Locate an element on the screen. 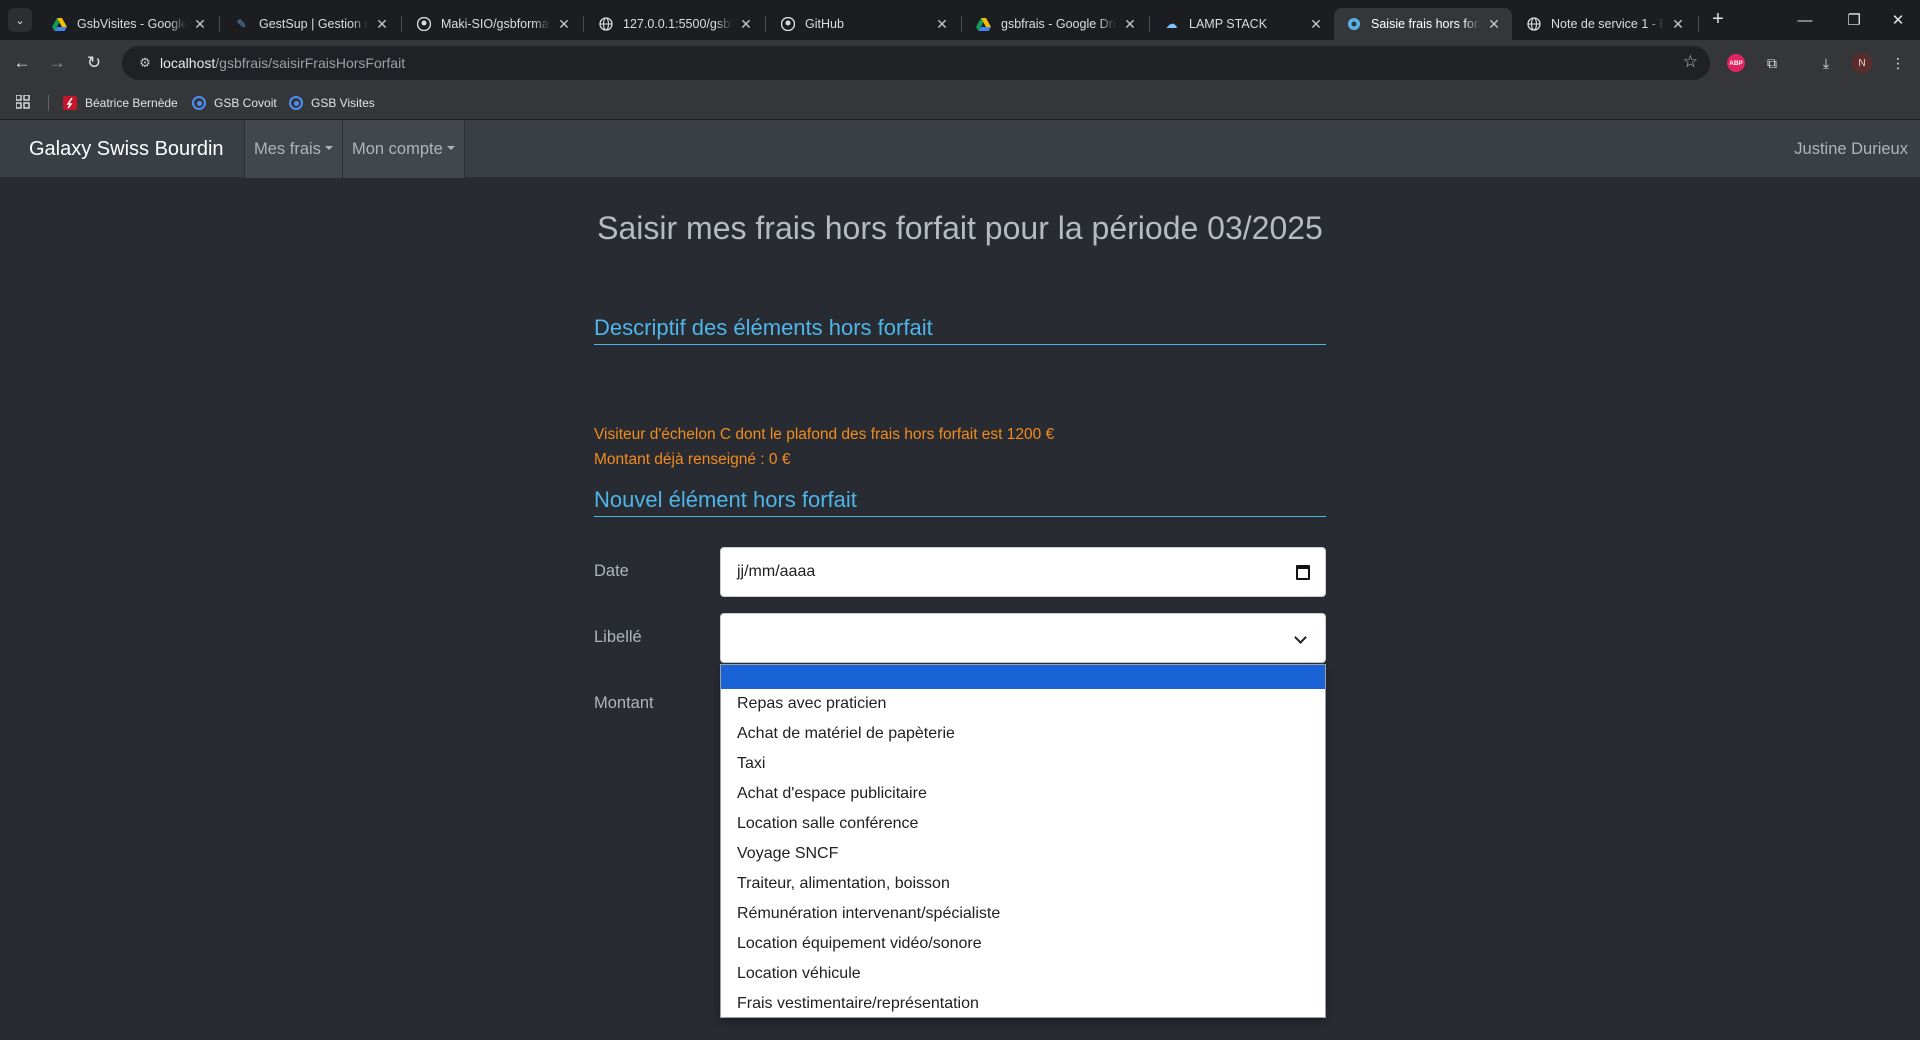 The height and width of the screenshot is (1040, 1920). calendar-icon is located at coordinates (1303, 572).